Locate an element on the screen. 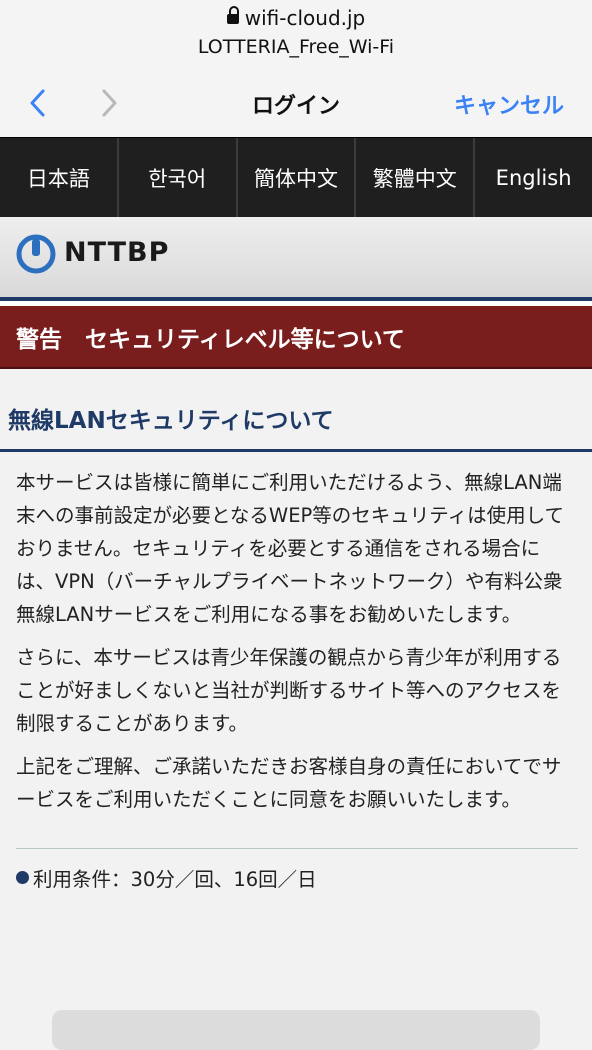 The height and width of the screenshot is (1050, 592). lock-icon is located at coordinates (232, 16).